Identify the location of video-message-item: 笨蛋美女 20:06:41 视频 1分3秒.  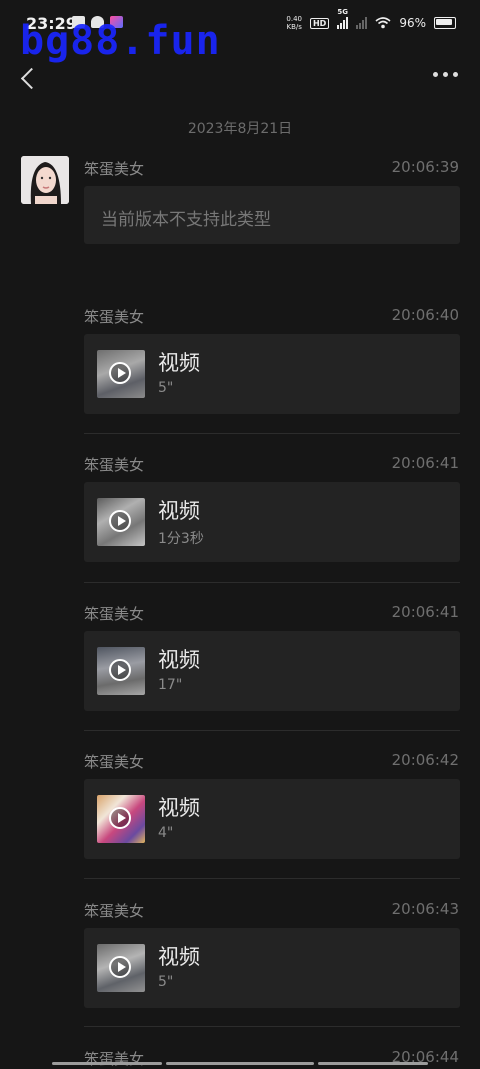
(272, 508).